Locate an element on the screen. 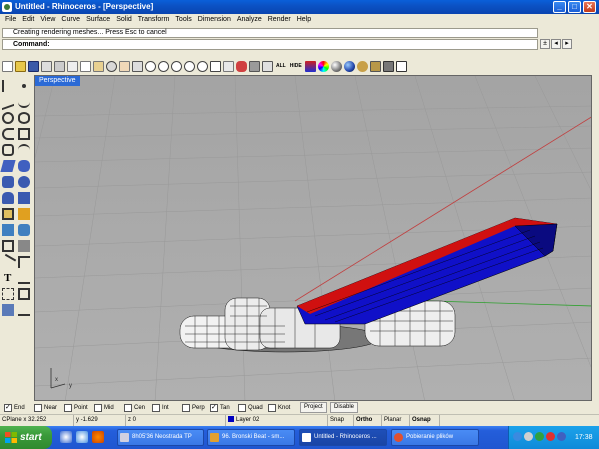 Image resolution: width=599 pixels, height=449 pixels. osnap-end-checkbox is located at coordinates (8, 408).